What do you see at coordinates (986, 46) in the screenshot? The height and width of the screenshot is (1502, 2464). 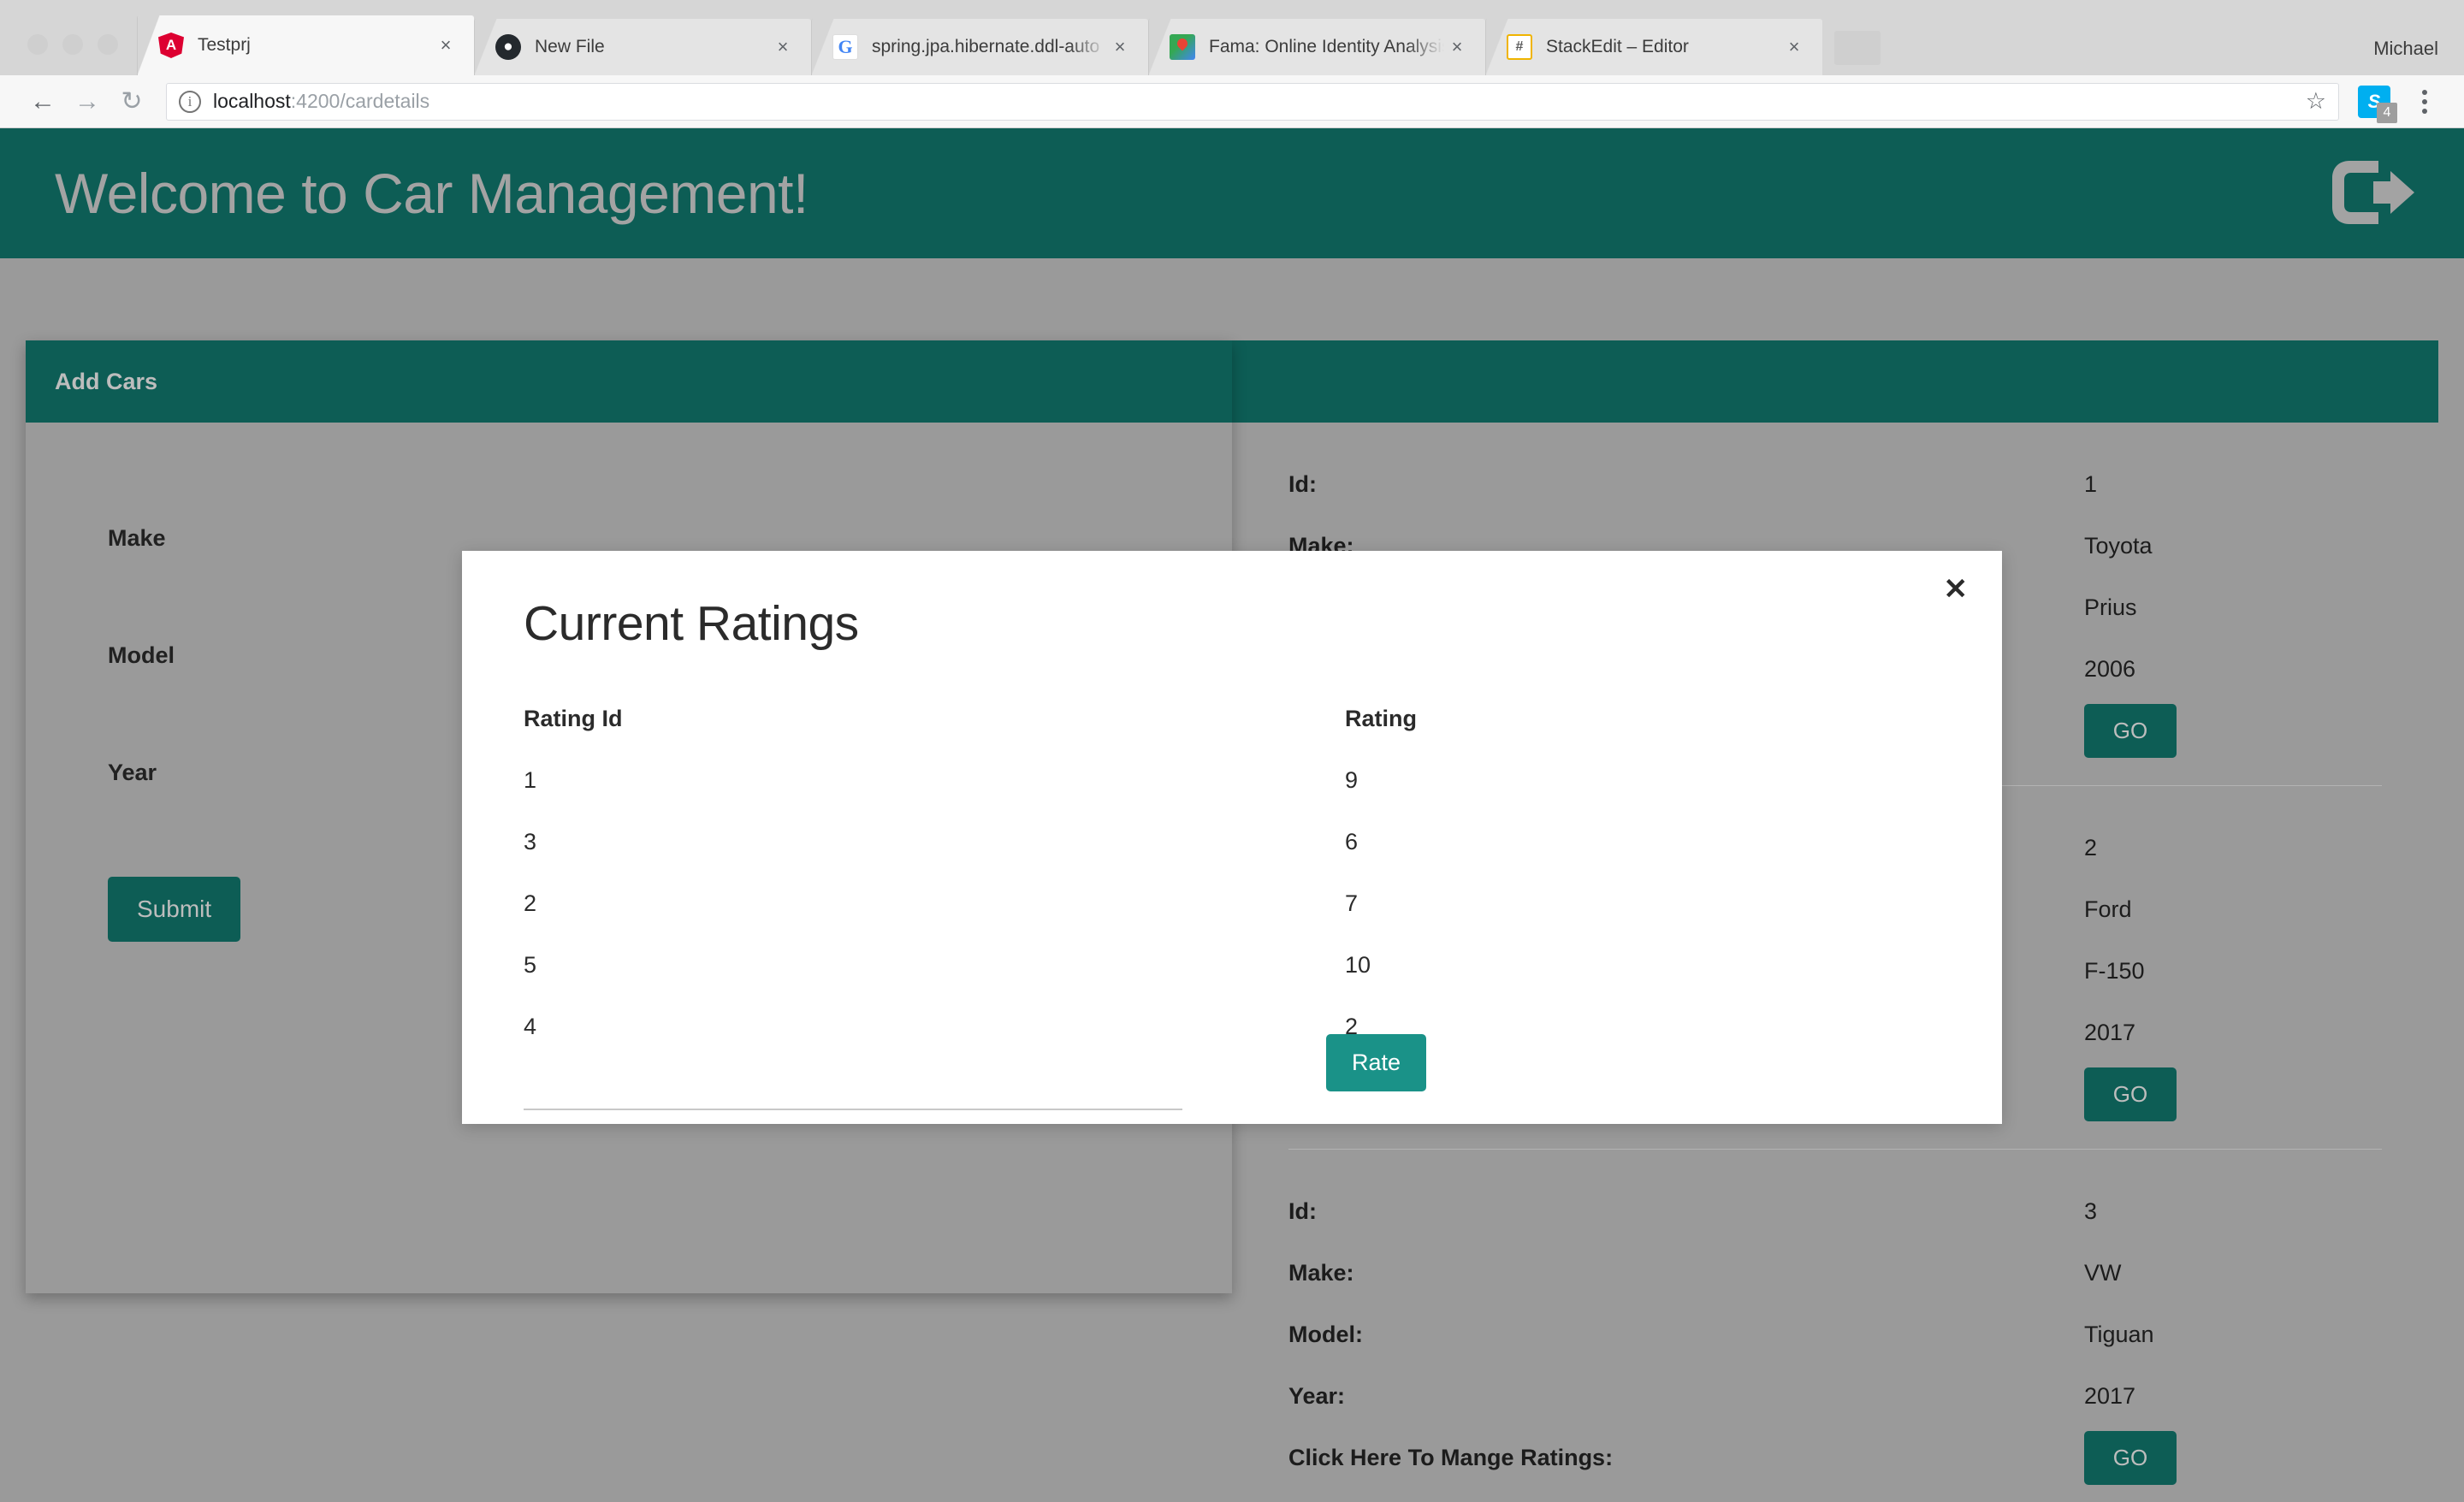 I see `tab-title: spring.jpa.hibernate.ddl-auto` at bounding box center [986, 46].